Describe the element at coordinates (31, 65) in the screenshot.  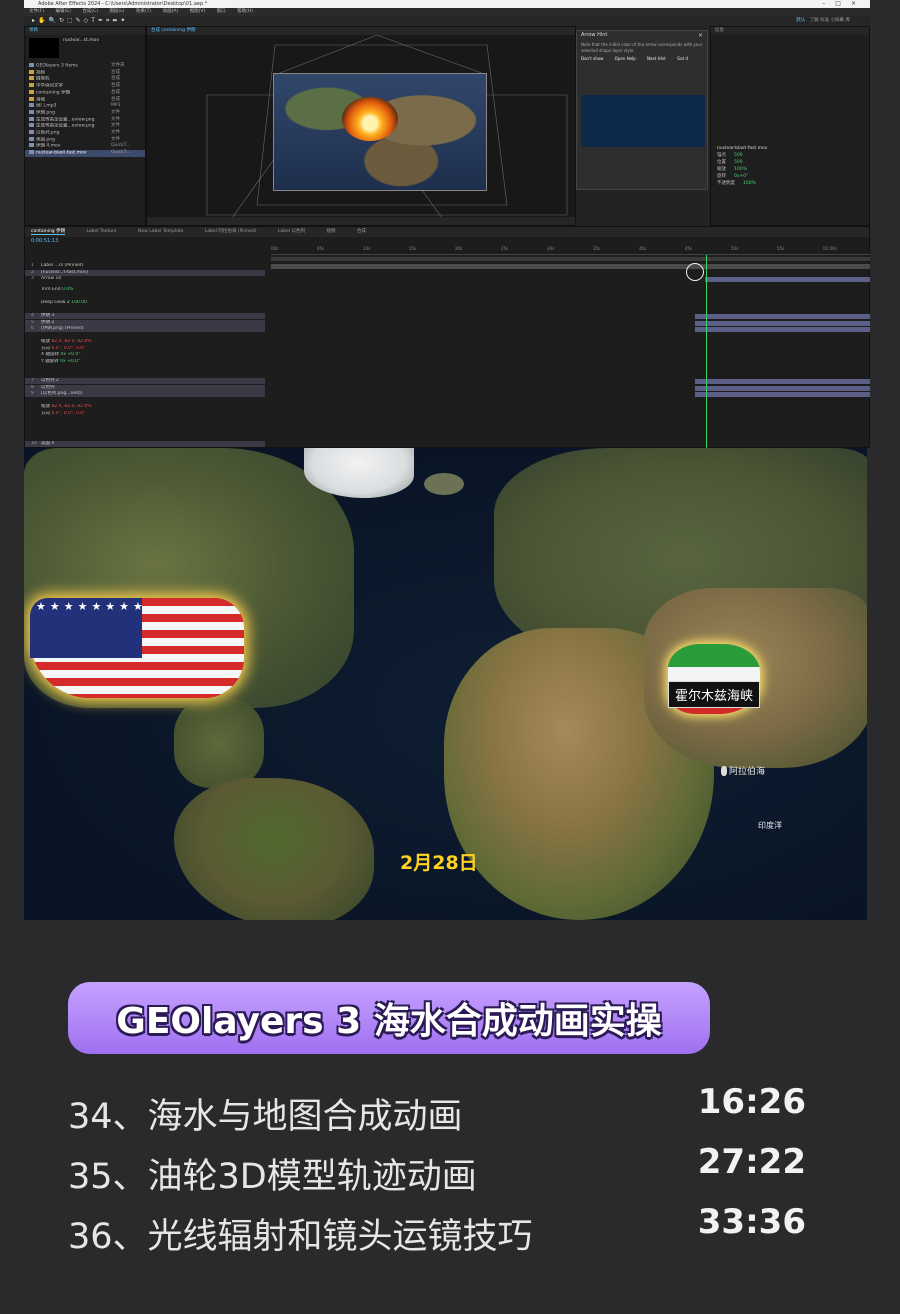
I see `folder-icon` at that location.